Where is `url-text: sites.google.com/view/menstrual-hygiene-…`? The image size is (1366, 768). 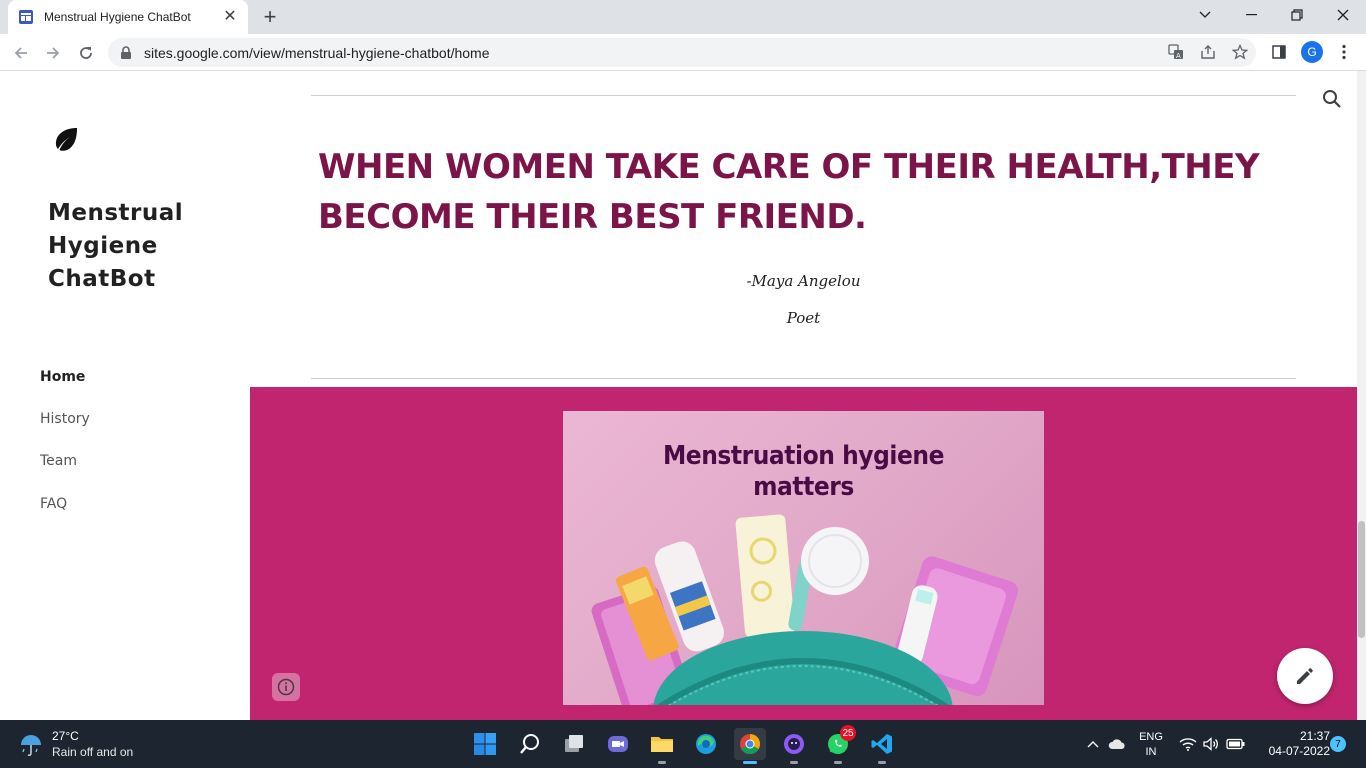
url-text: sites.google.com/view/menstrual-hygiene-… is located at coordinates (317, 52).